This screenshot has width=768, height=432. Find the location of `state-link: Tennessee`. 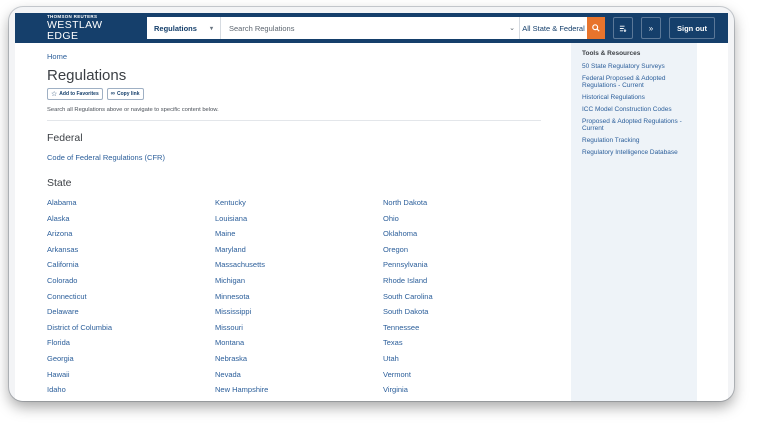

state-link: Tennessee is located at coordinates (462, 328).